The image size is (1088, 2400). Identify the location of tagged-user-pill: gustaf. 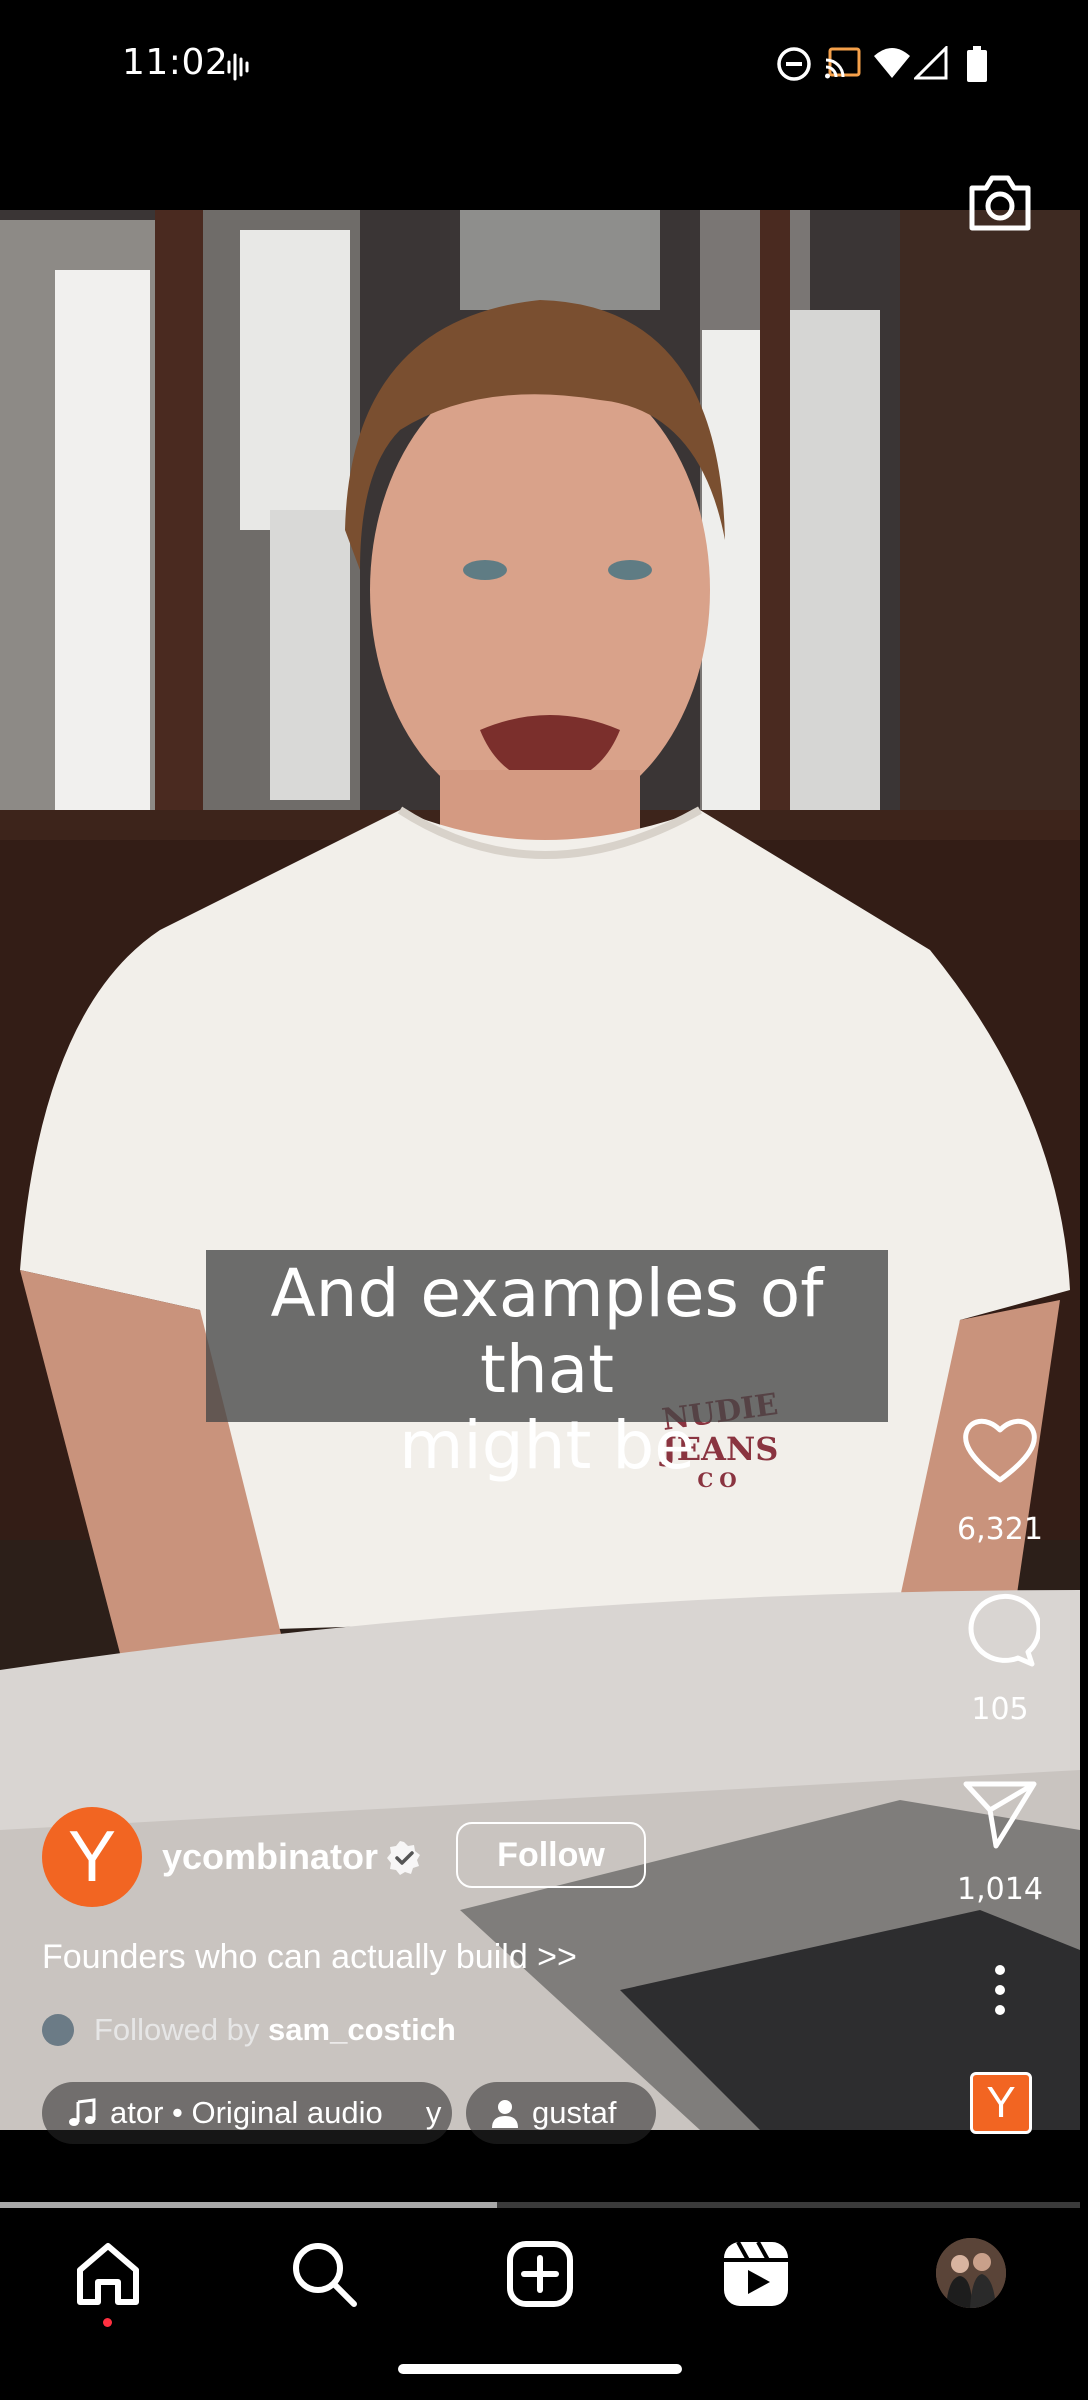
(561, 2113).